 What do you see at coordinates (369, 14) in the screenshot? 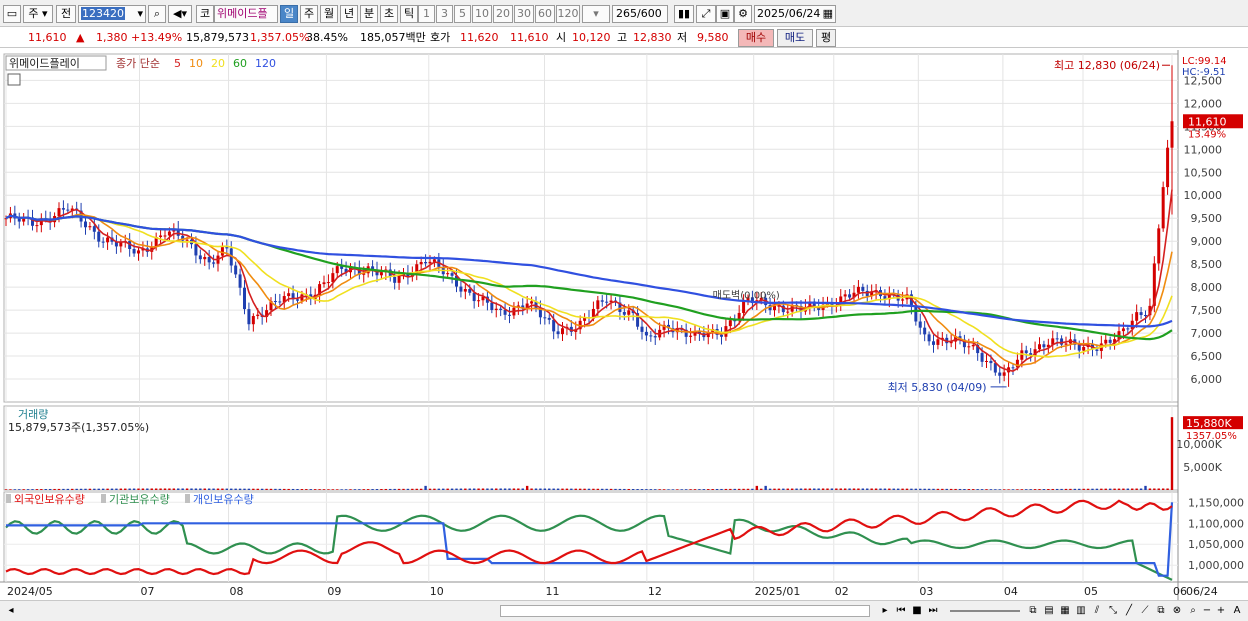
I see `period-minute: 분` at bounding box center [369, 14].